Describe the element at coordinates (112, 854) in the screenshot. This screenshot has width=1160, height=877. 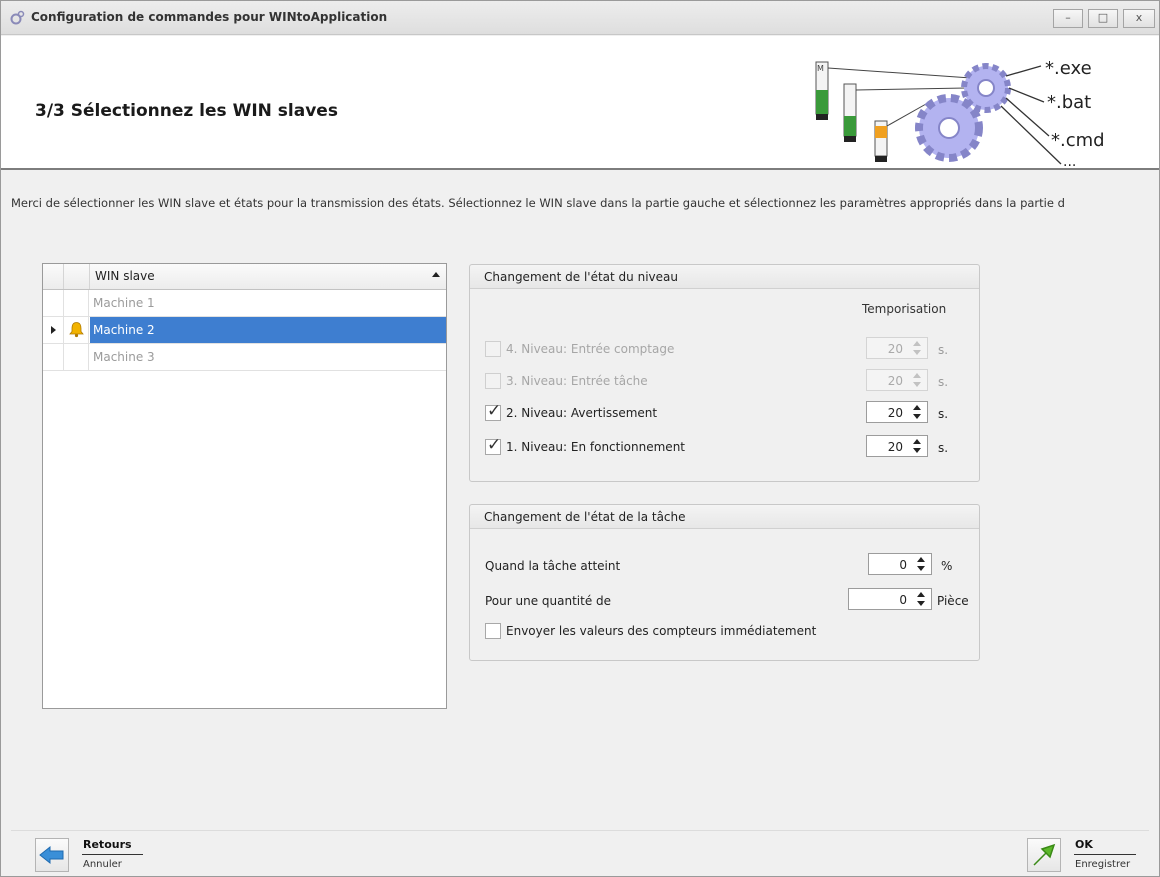
I see `back-divider` at that location.